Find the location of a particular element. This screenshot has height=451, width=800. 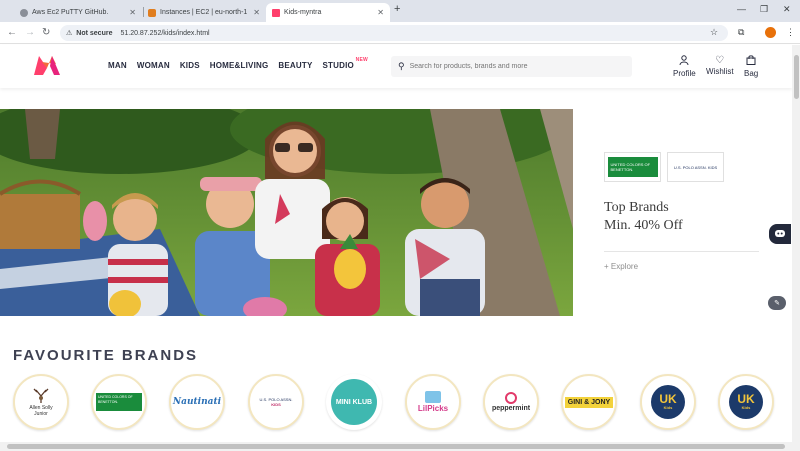

brand-sub: Kids is located at coordinates (746, 407).